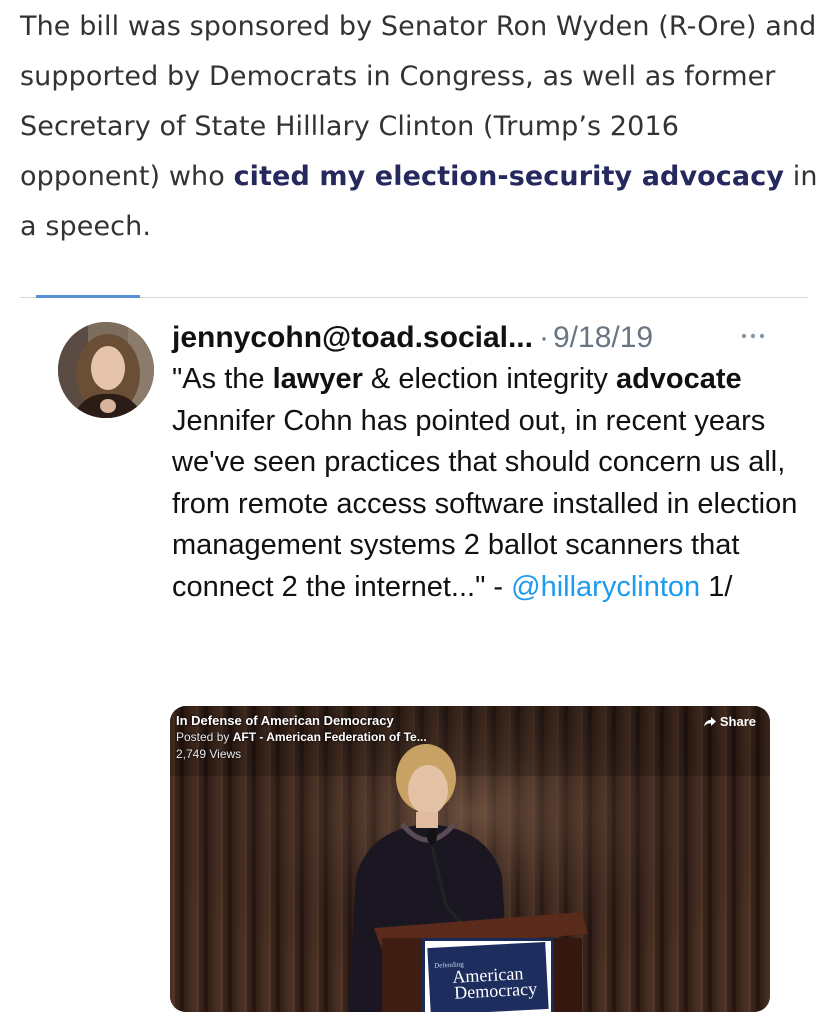 This screenshot has width=828, height=1026. I want to click on tweet-text-part: 1/, so click(716, 586).